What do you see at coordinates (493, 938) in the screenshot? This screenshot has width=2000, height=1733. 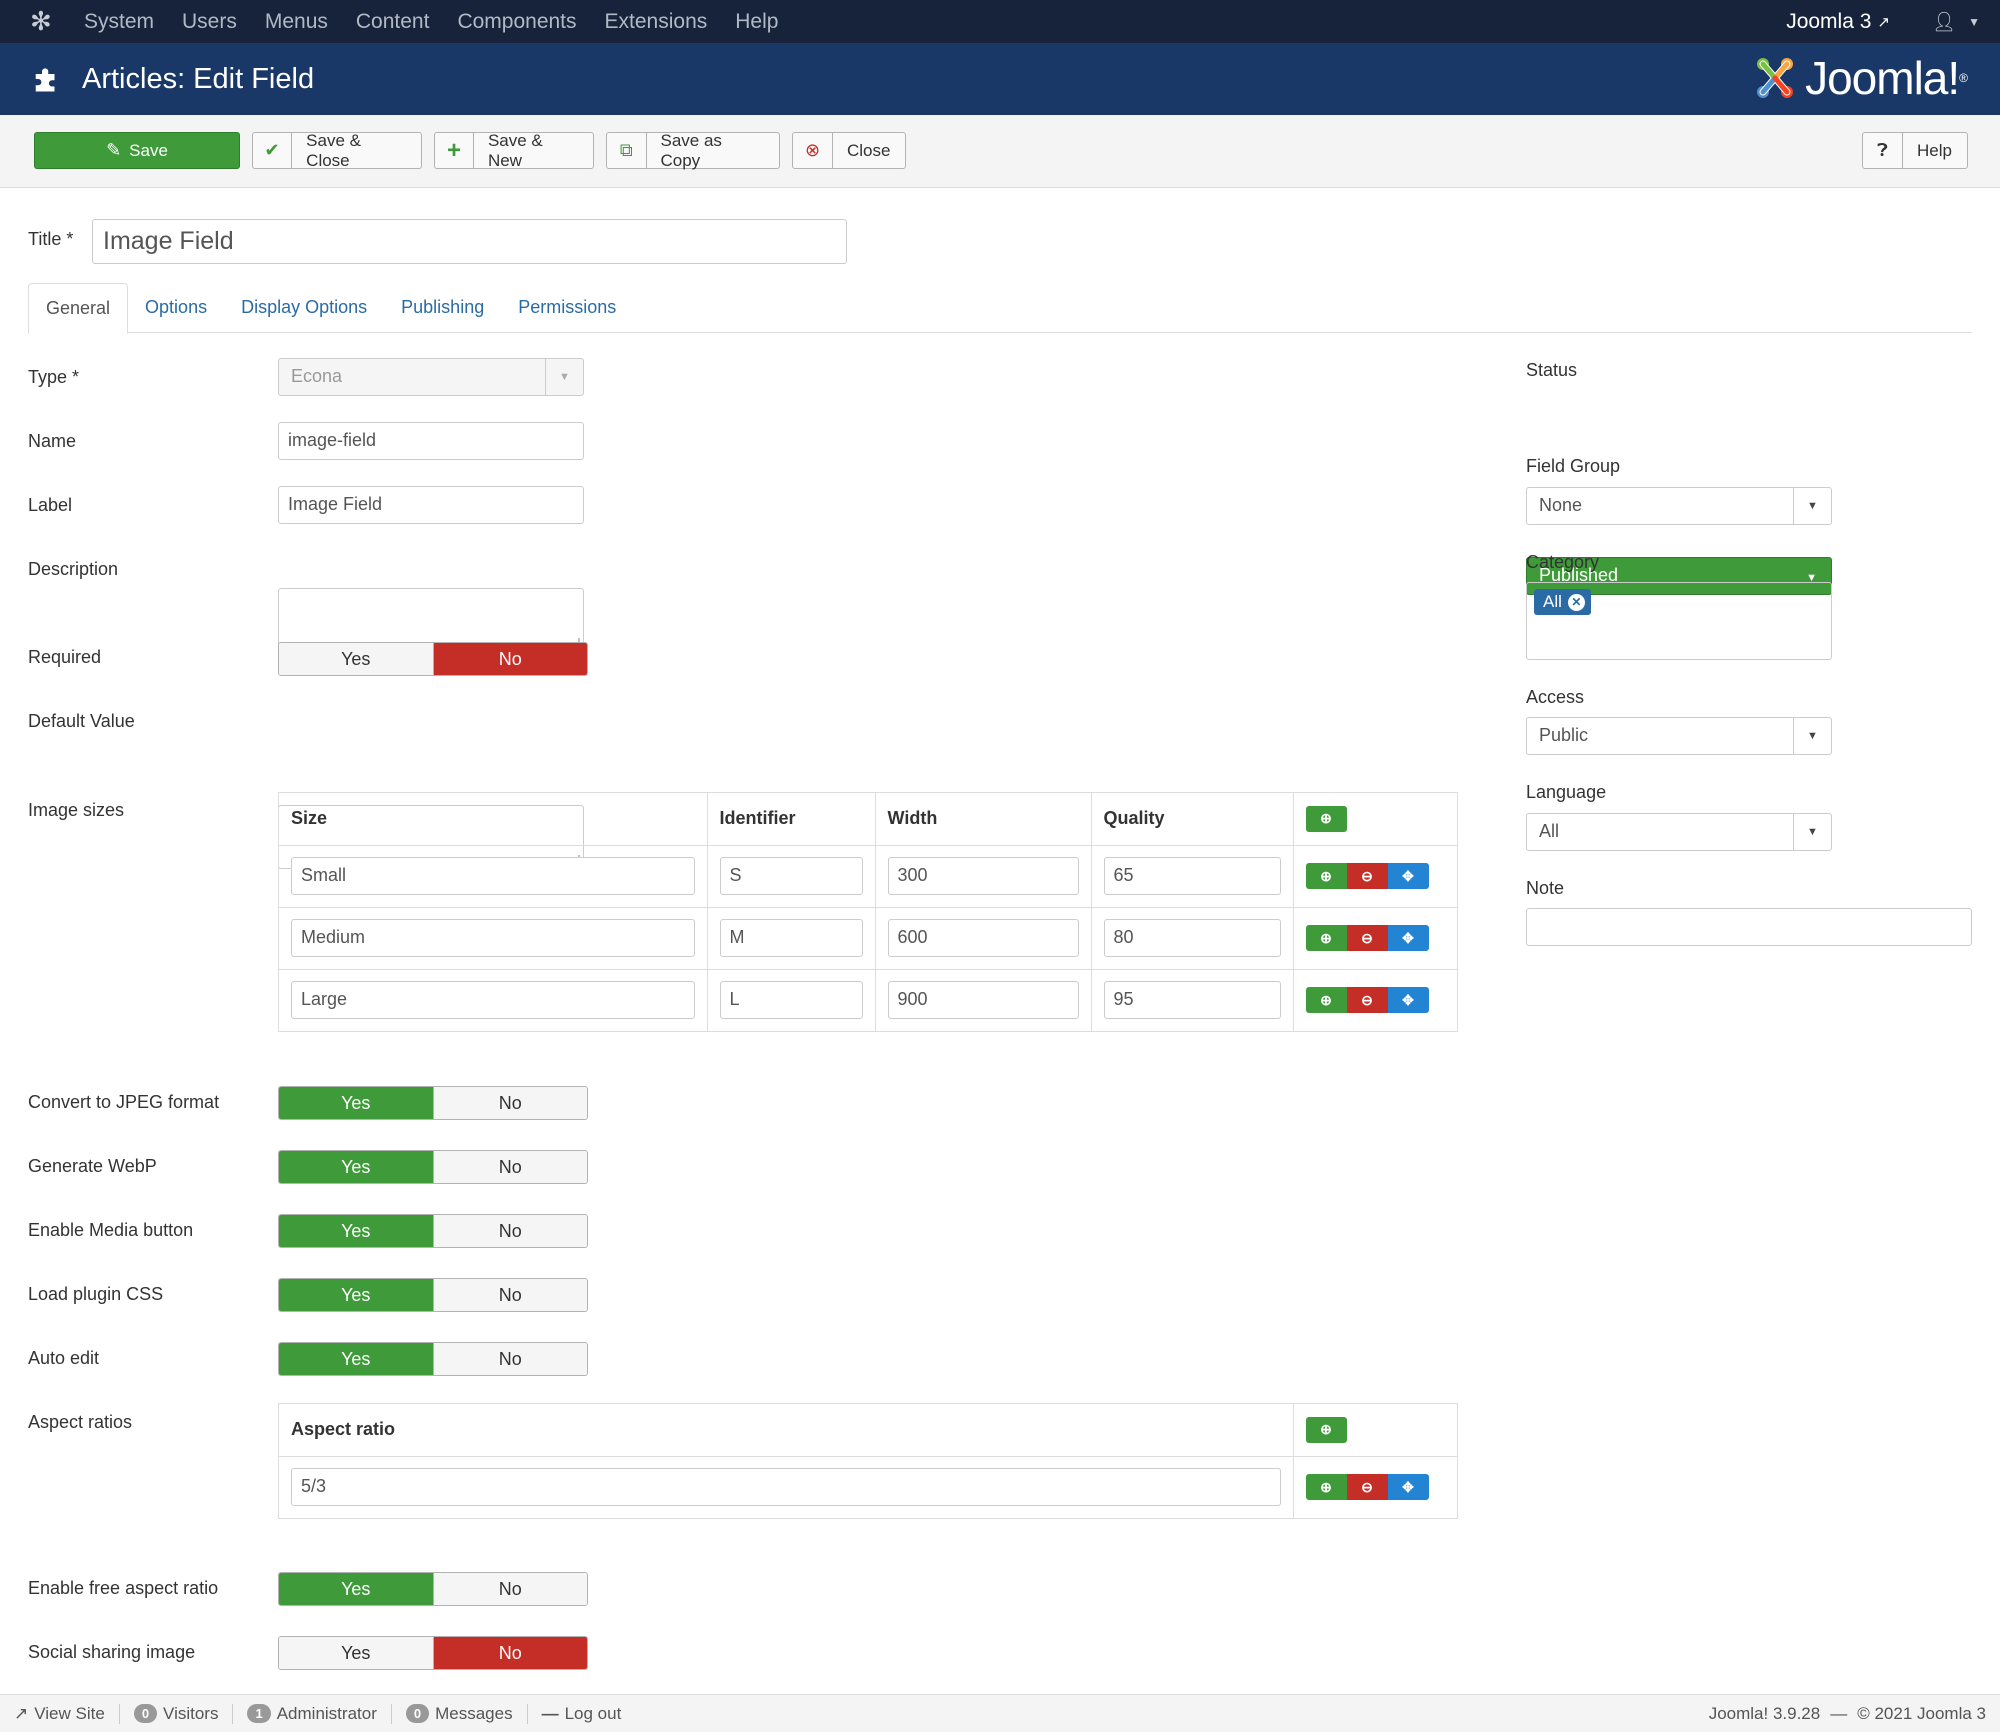 I see `size-input: Medium` at bounding box center [493, 938].